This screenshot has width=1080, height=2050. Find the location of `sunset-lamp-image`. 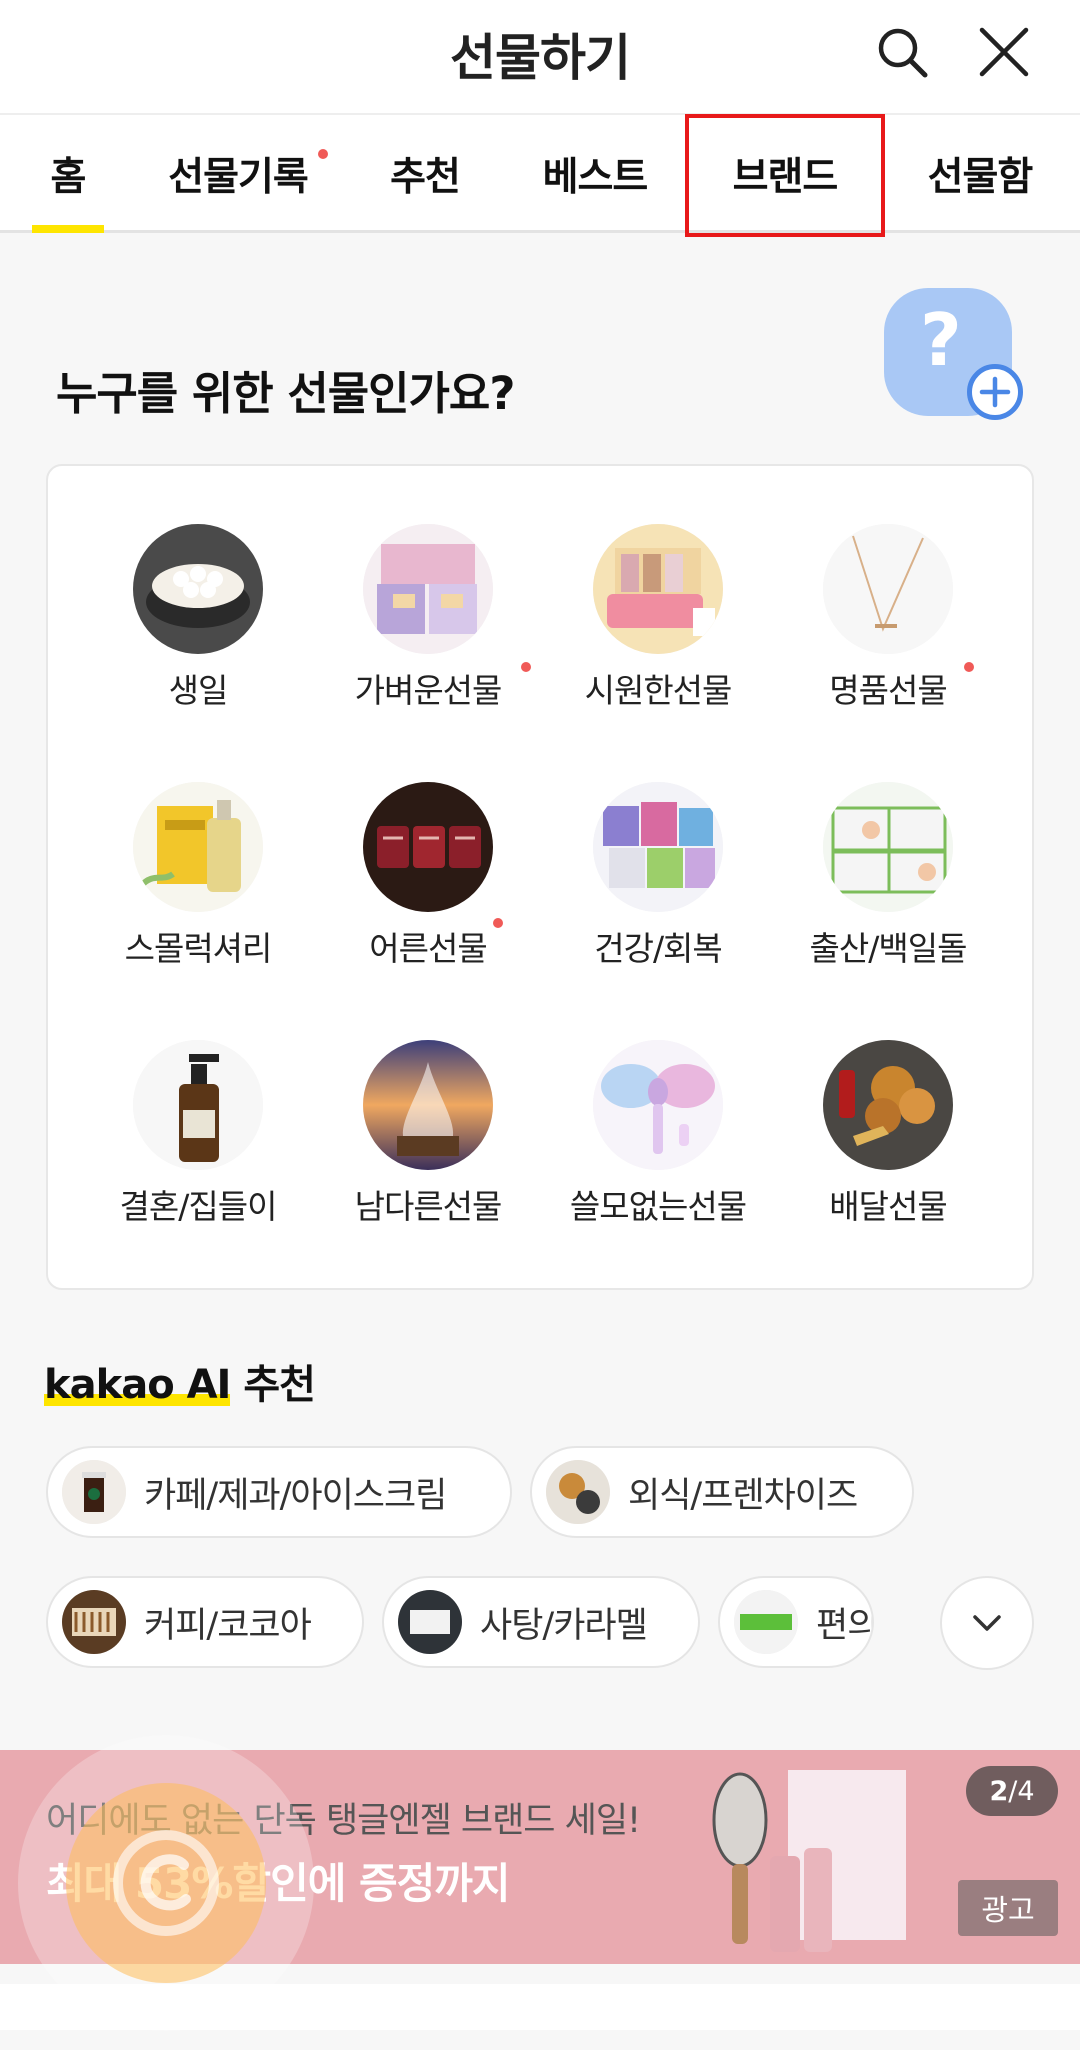

sunset-lamp-image is located at coordinates (428, 1105).